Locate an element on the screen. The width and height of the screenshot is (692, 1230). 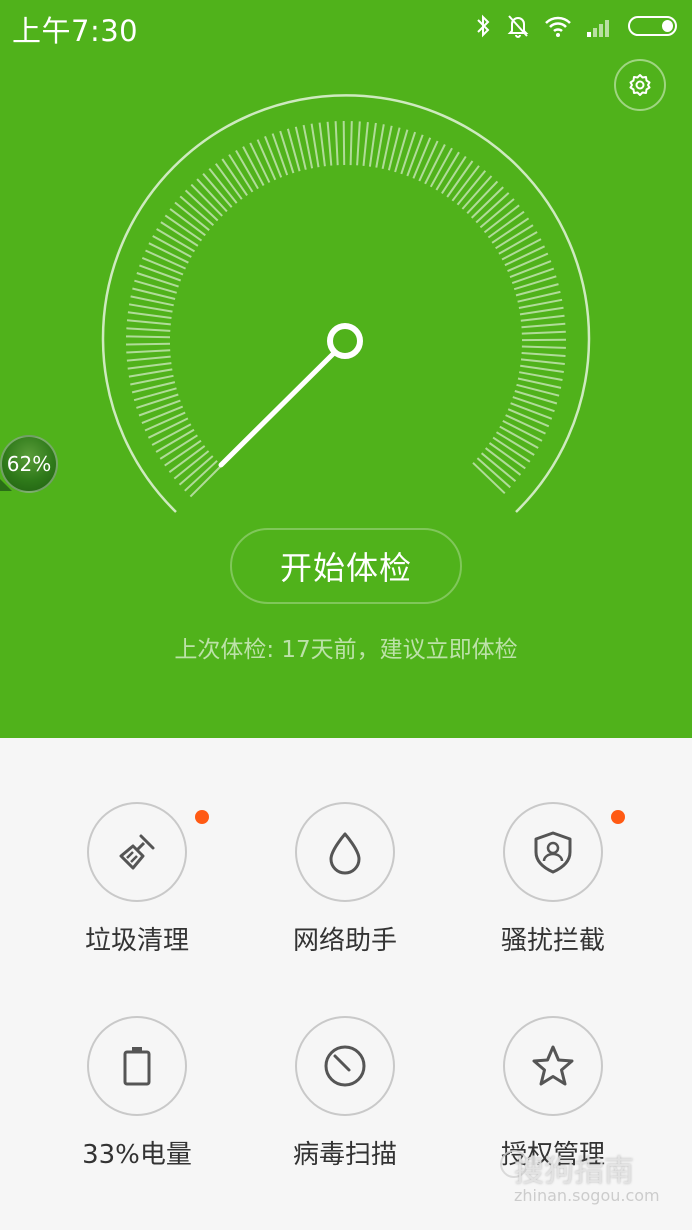
tool-network-assistant: 网络助手 is located at coordinates (345, 892).